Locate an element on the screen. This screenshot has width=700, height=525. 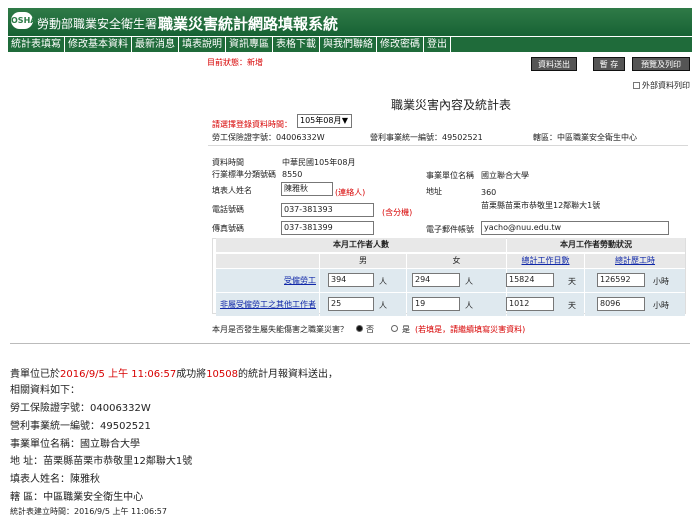
industry-value: 8550 is located at coordinates (292, 174).